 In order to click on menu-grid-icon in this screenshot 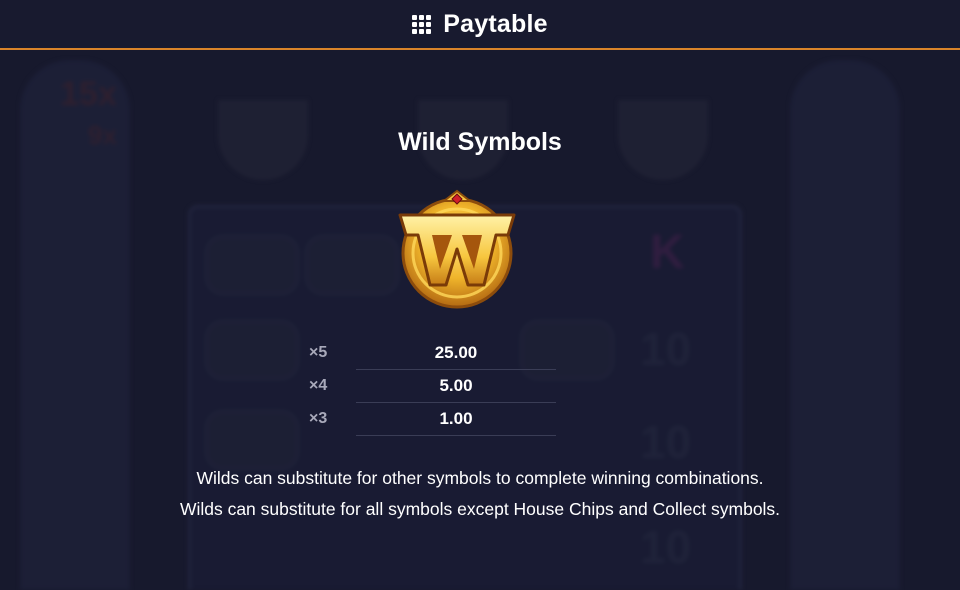, I will do `click(422, 24)`.